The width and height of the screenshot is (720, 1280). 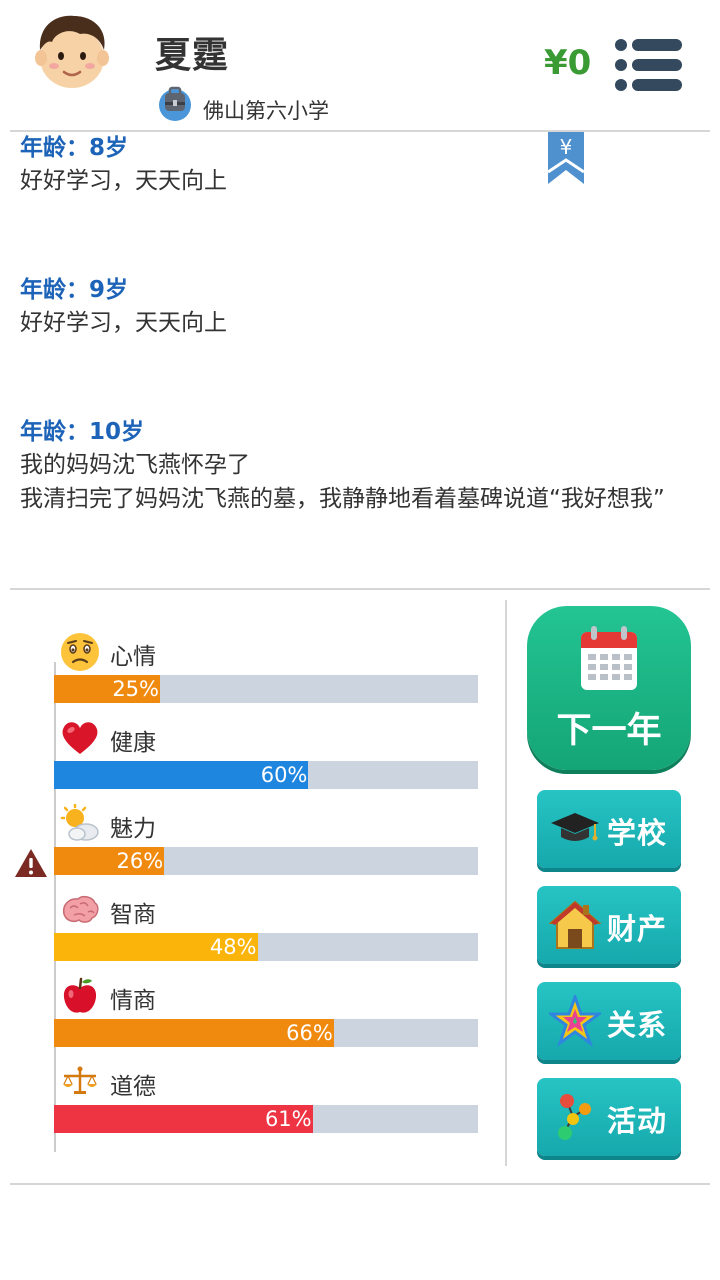 What do you see at coordinates (637, 1025) in the screenshot?
I see `relations-button-label: 关系` at bounding box center [637, 1025].